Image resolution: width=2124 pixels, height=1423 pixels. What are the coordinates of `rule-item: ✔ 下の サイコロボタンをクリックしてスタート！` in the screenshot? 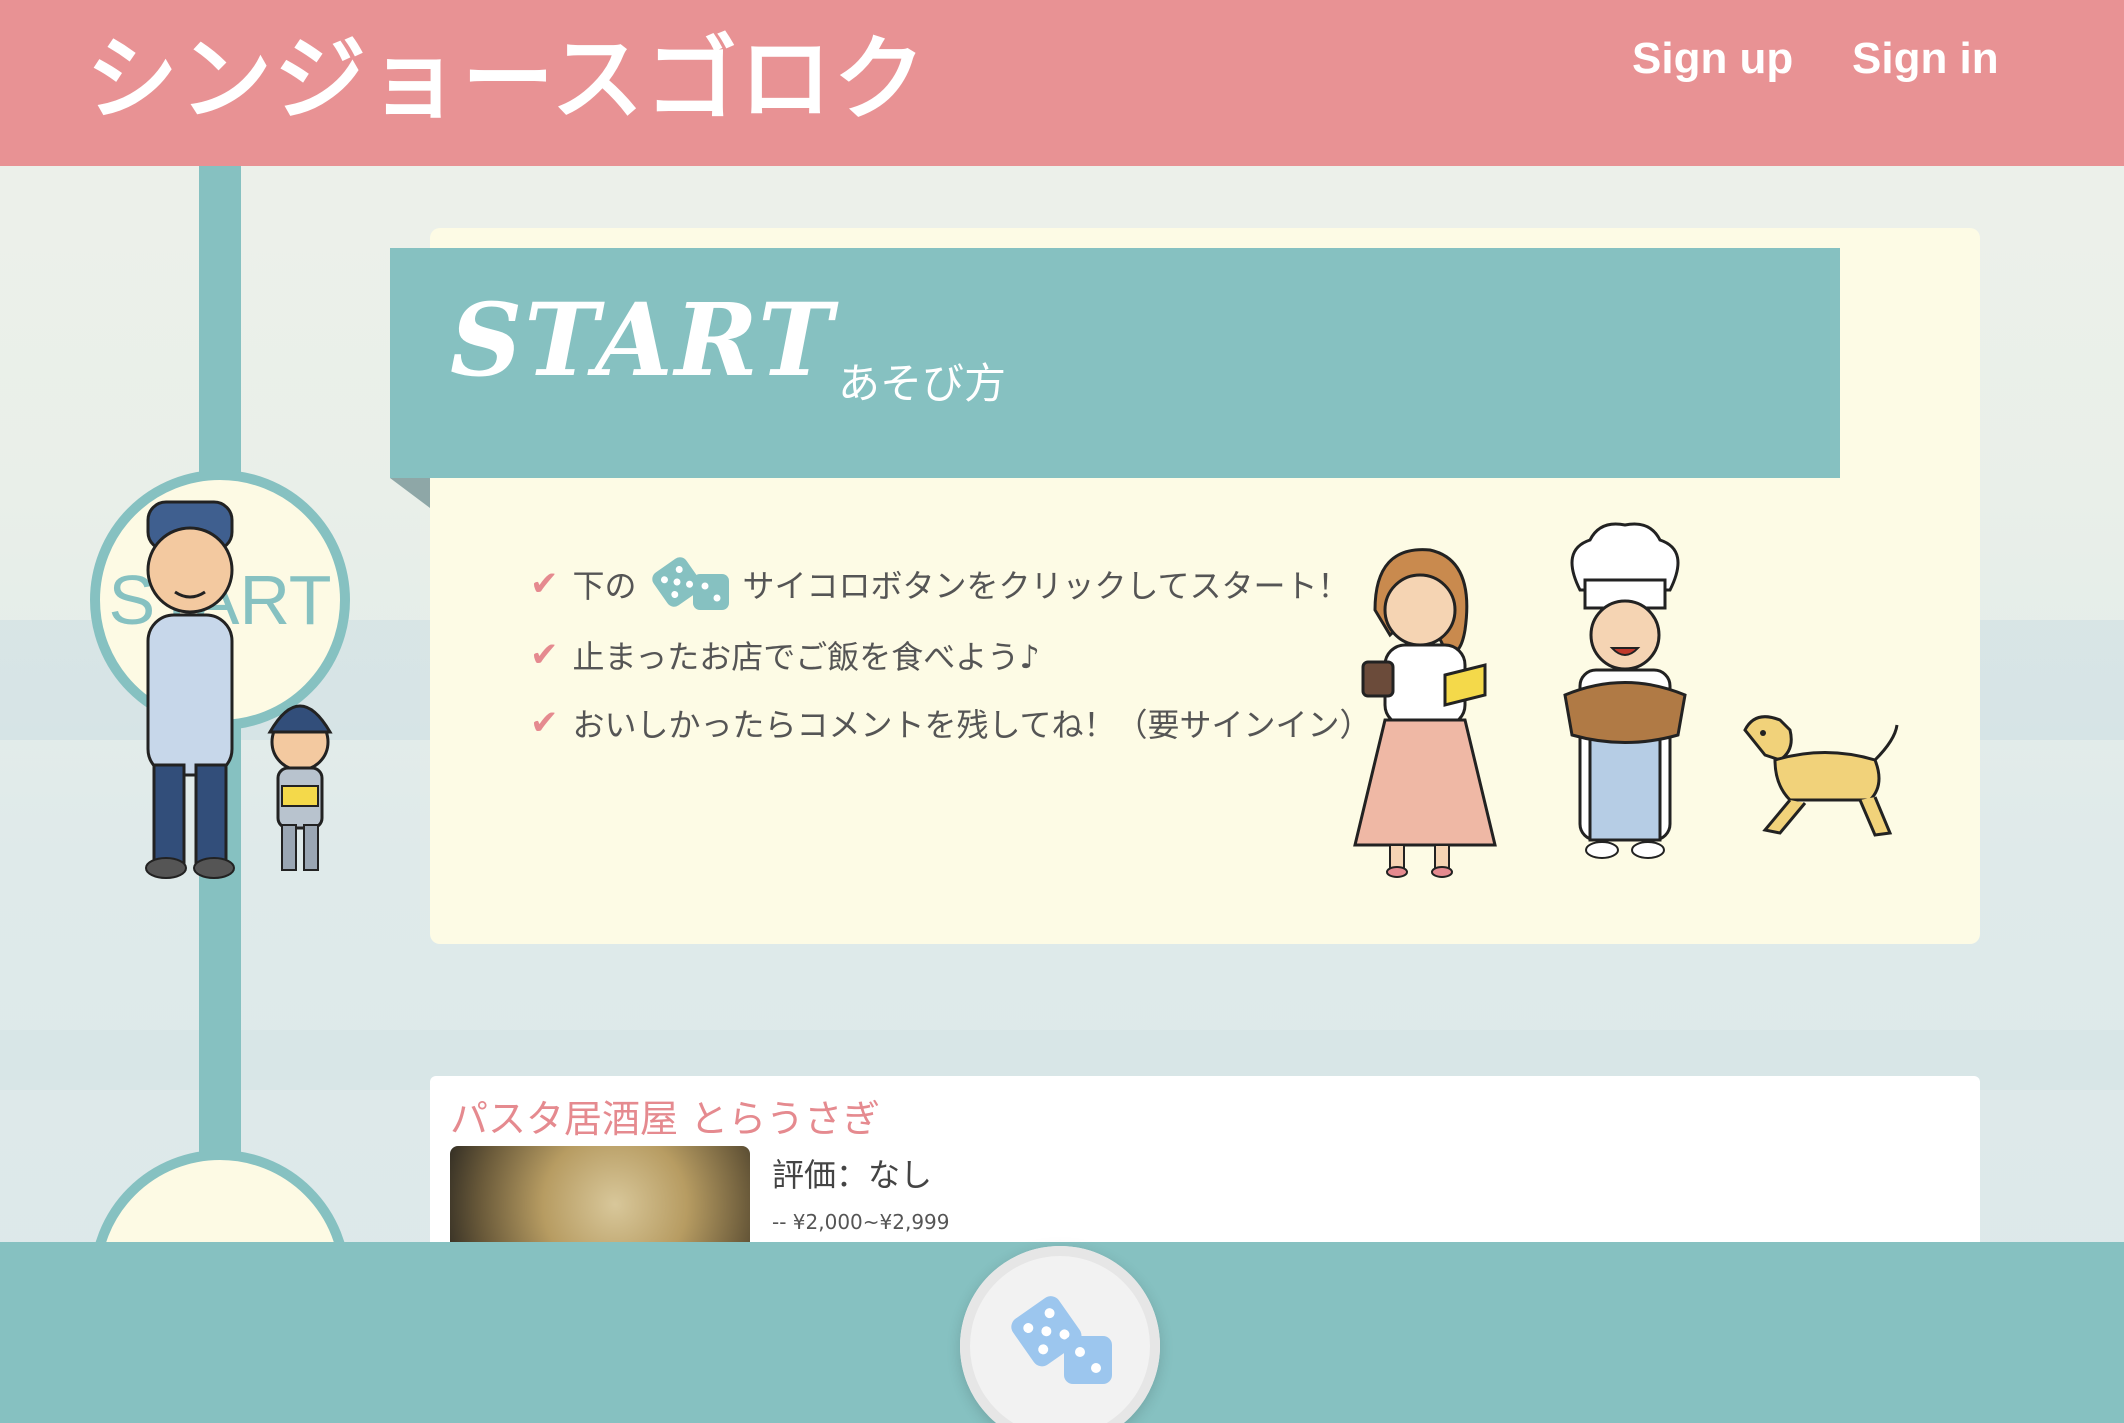 It's located at (940, 584).